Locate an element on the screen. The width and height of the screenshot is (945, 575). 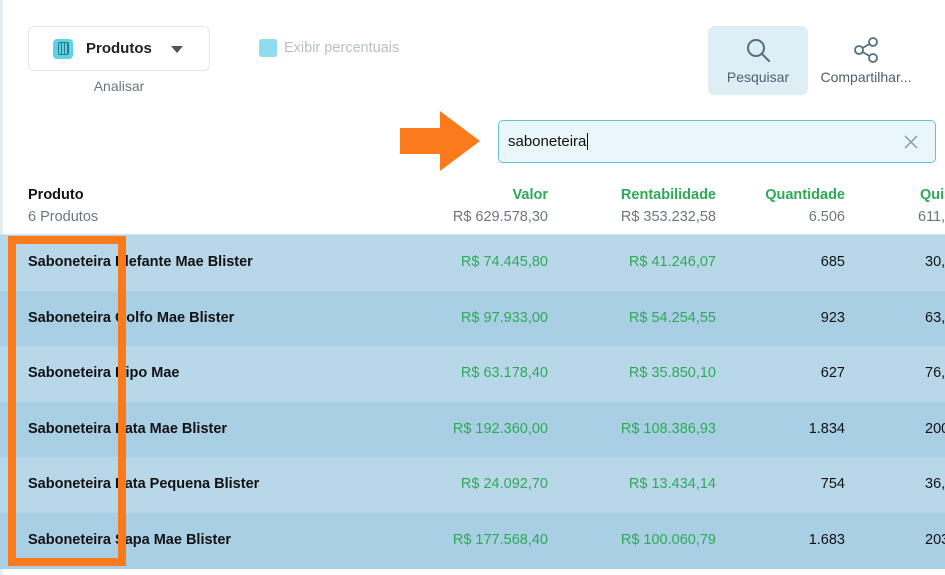
cell-rentabilidade: R$ 54.254,55 is located at coordinates (672, 318).